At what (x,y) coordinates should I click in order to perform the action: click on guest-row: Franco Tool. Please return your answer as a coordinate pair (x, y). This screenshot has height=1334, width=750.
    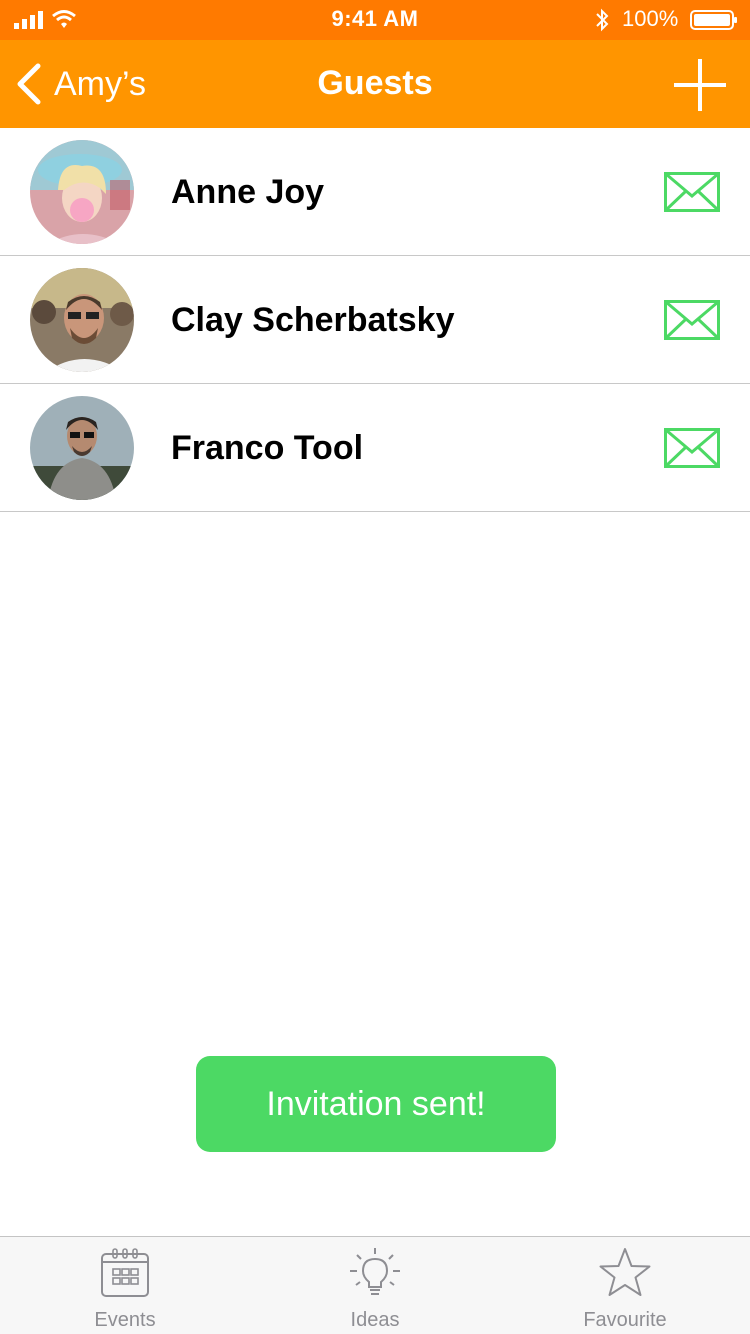
    Looking at the image, I should click on (375, 448).